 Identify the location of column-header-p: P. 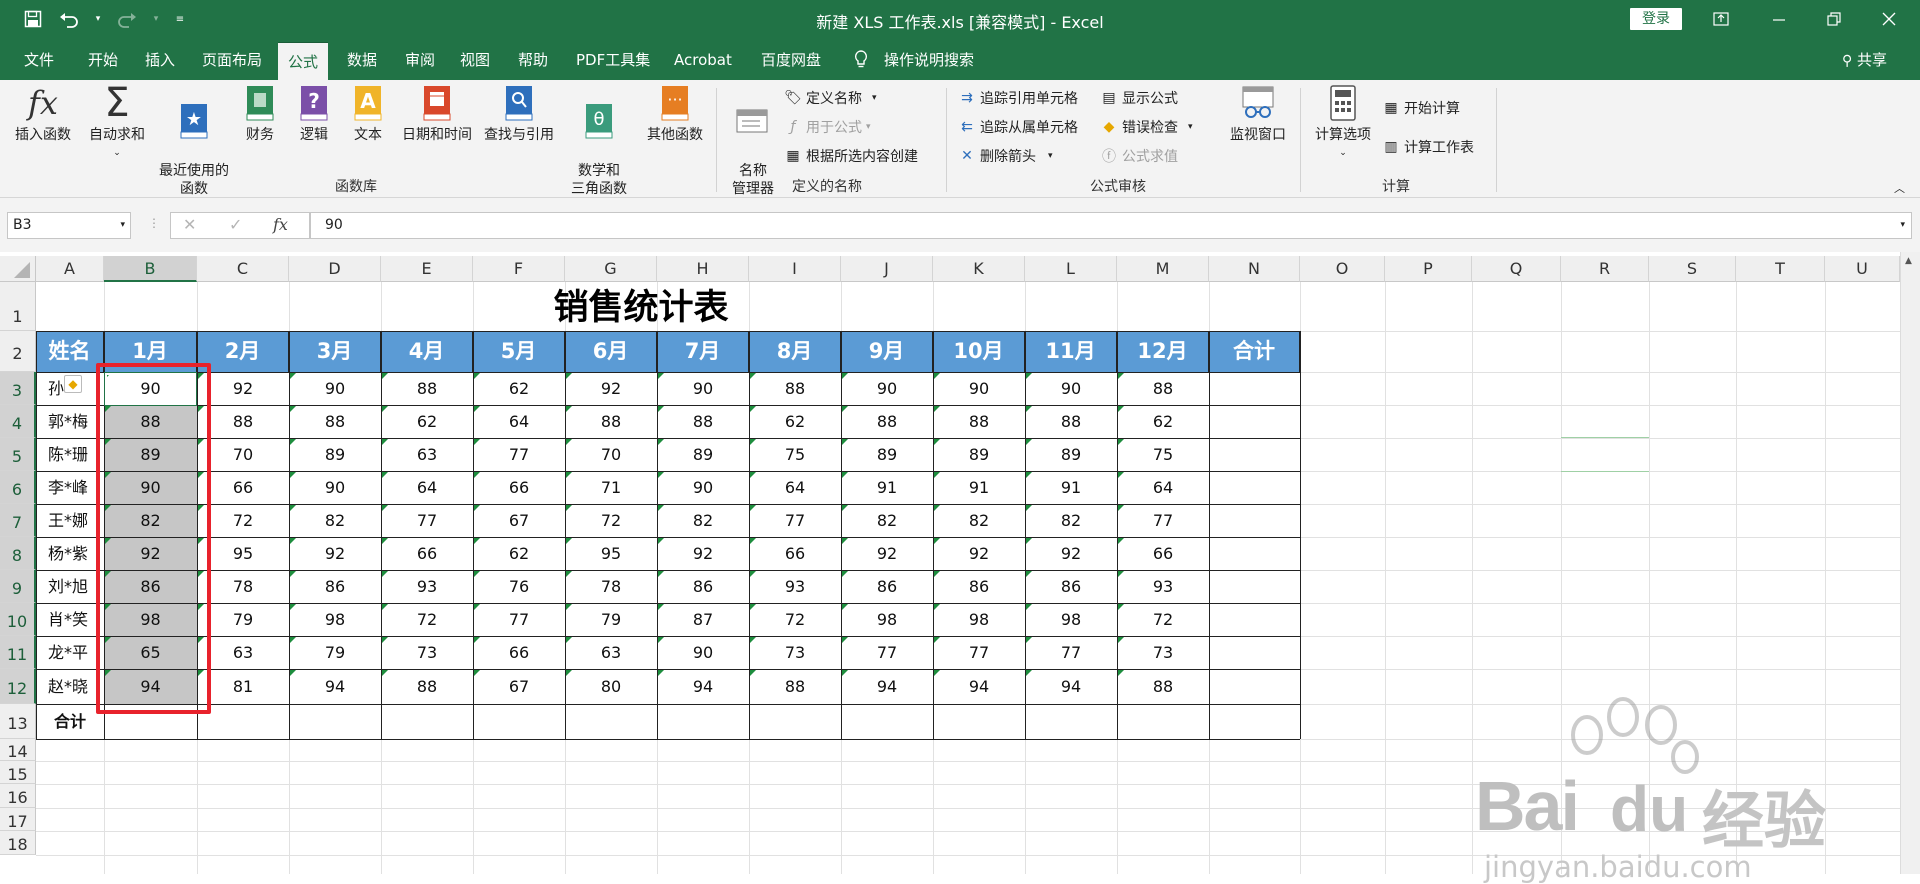
(1428, 269).